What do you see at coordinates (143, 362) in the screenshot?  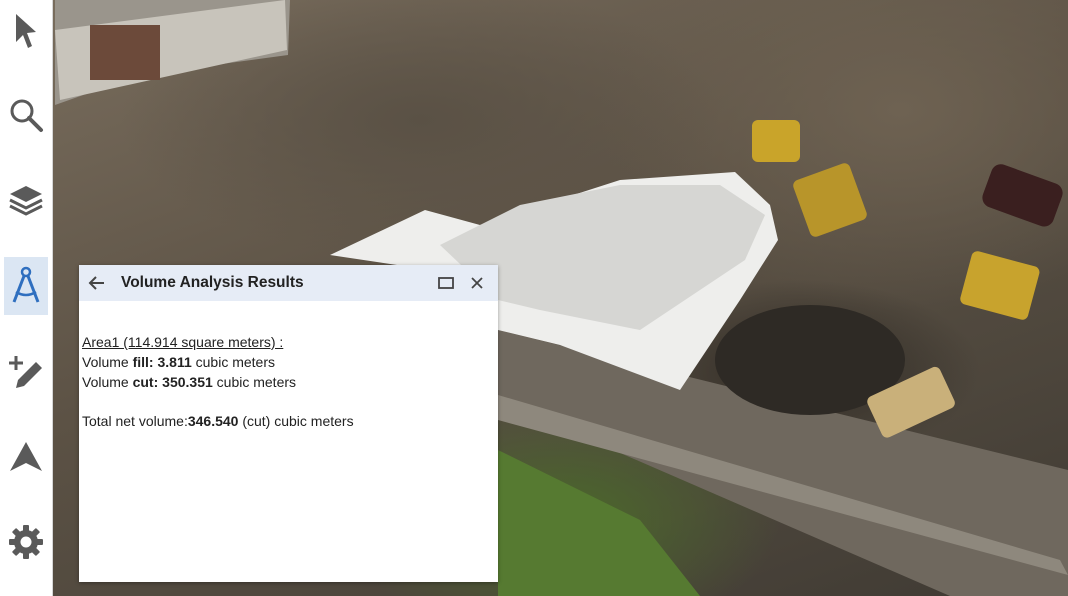 I see `fill-label: fill:` at bounding box center [143, 362].